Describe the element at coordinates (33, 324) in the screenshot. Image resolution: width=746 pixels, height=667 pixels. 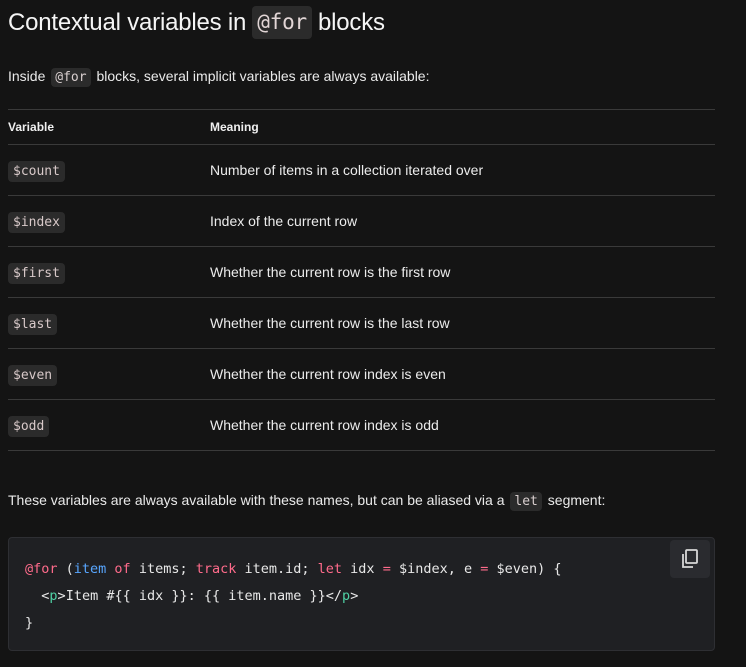
I see `variable-name: $last` at that location.